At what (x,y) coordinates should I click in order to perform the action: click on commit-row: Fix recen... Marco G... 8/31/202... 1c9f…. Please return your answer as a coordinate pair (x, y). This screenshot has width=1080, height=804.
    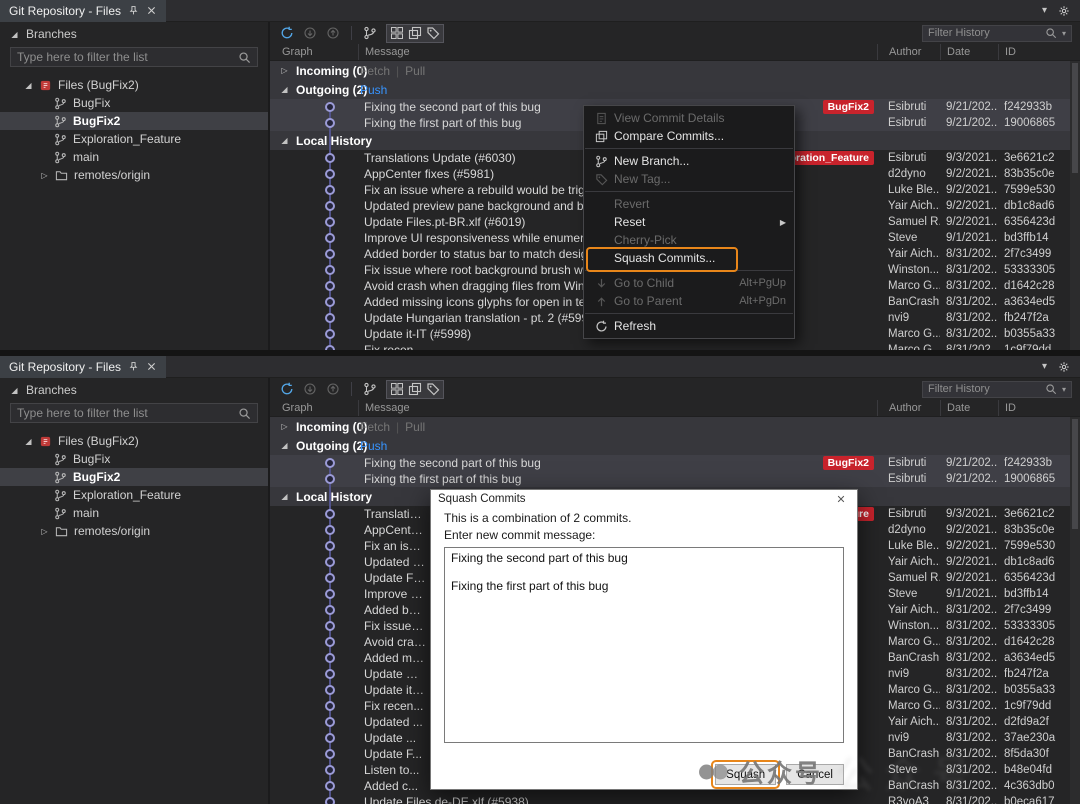
    Looking at the image, I should click on (675, 346).